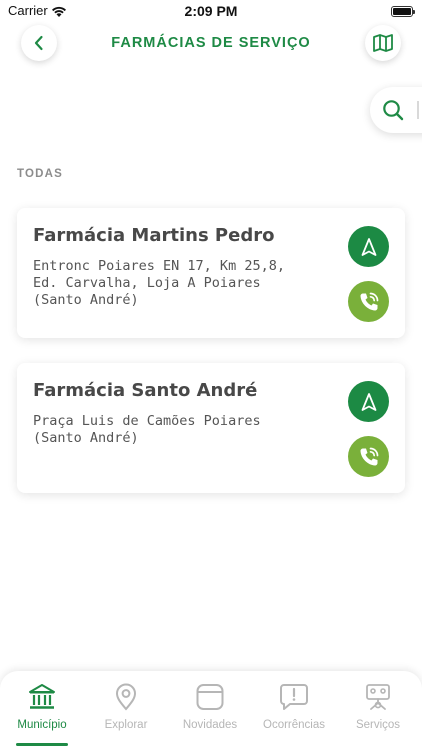 The image size is (422, 750). I want to click on battery-icon, so click(403, 11).